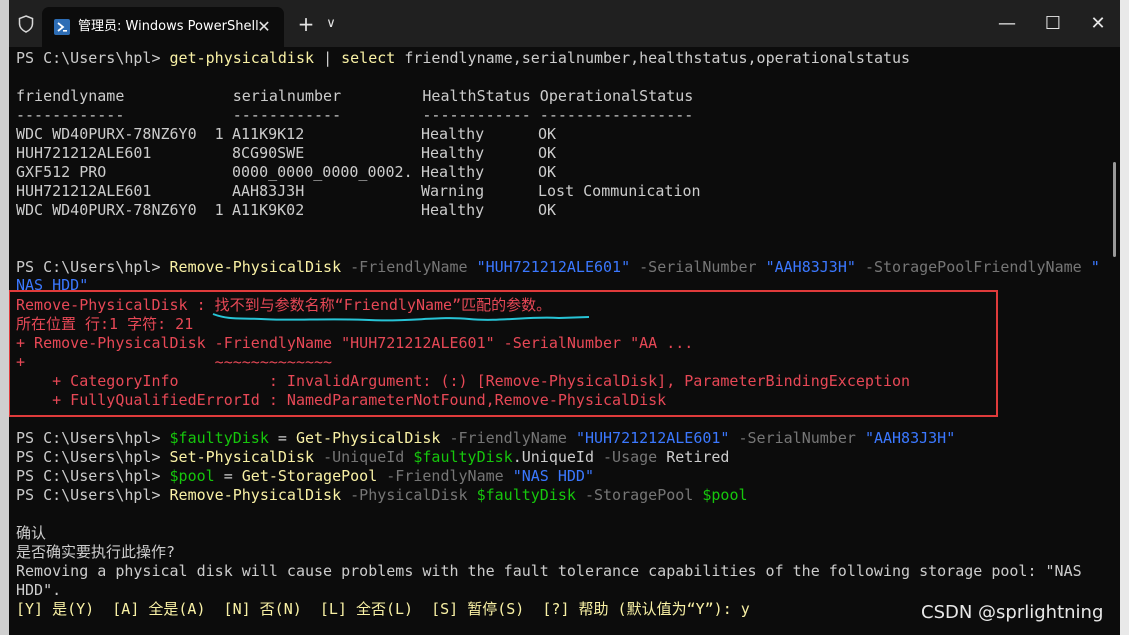 This screenshot has height=635, width=1129. What do you see at coordinates (105, 324) in the screenshot?
I see `error-position: 所在位置 行:1 字符: 21` at bounding box center [105, 324].